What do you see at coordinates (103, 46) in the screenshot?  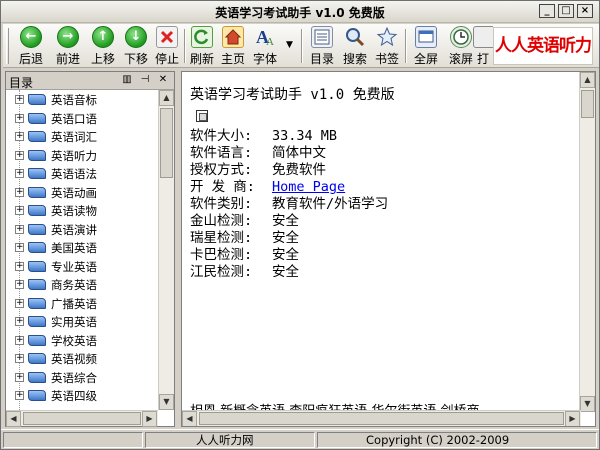 I see `up-button: ↑ 上移` at bounding box center [103, 46].